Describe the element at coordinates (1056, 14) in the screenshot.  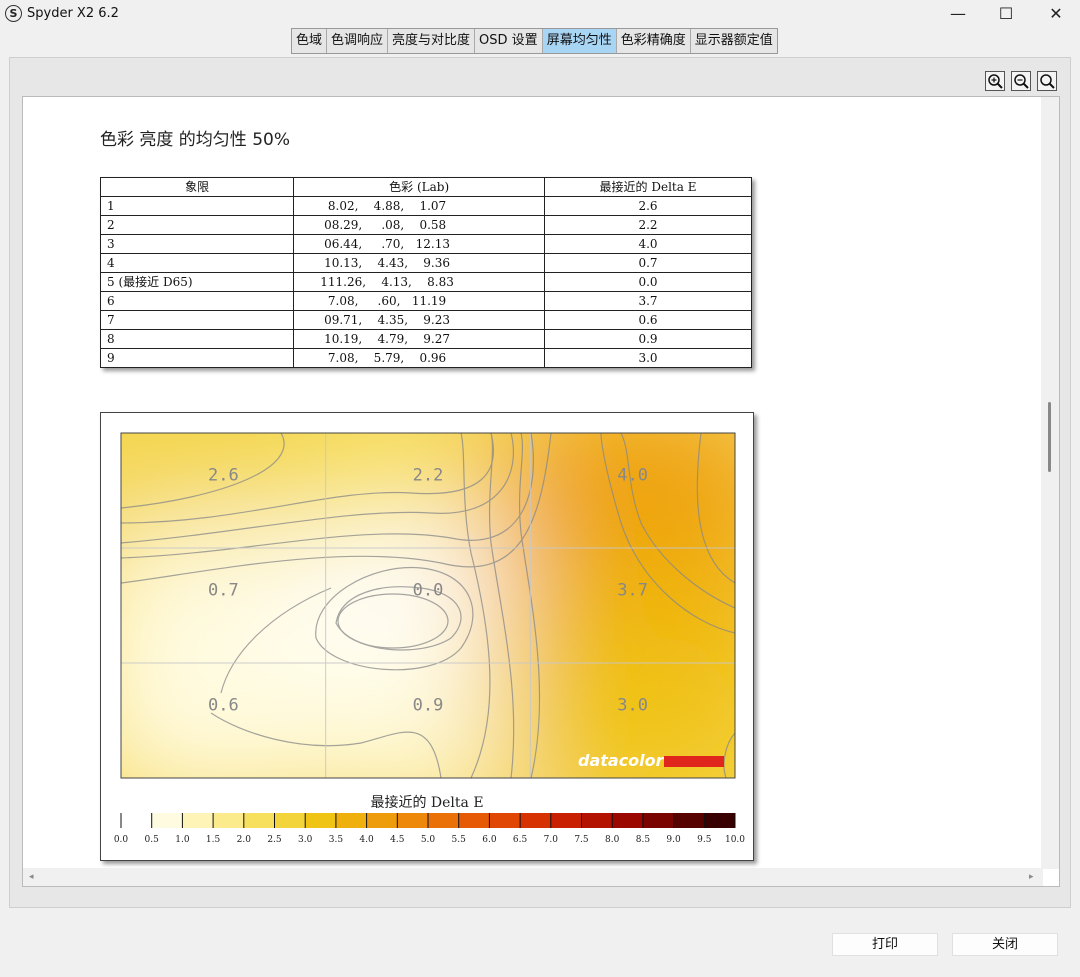
I see `close-window-button: ✕` at that location.